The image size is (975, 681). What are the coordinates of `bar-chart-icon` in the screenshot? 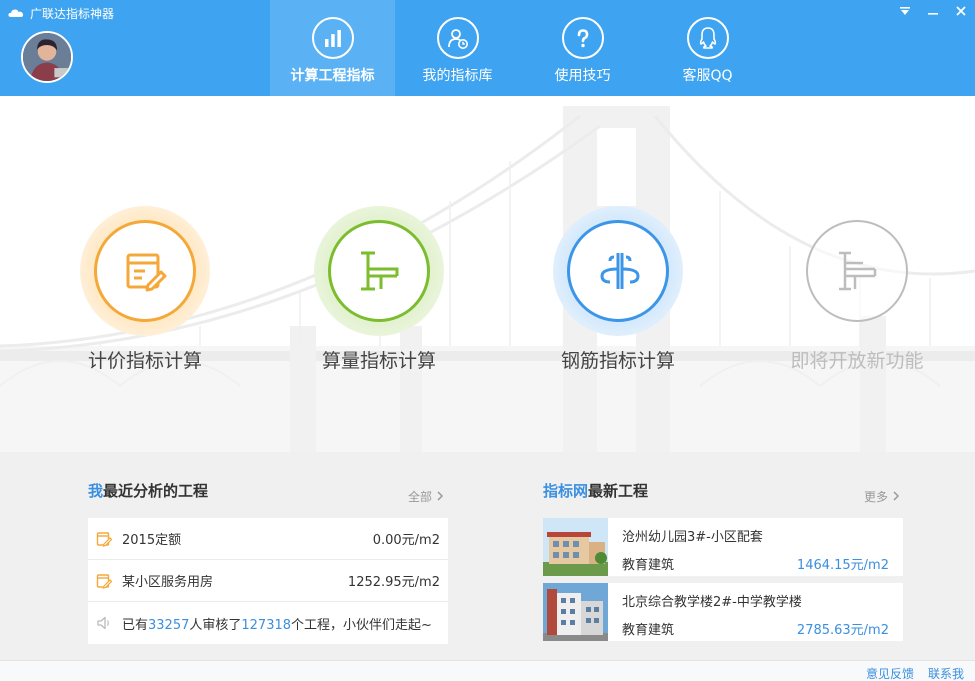 It's located at (332, 38).